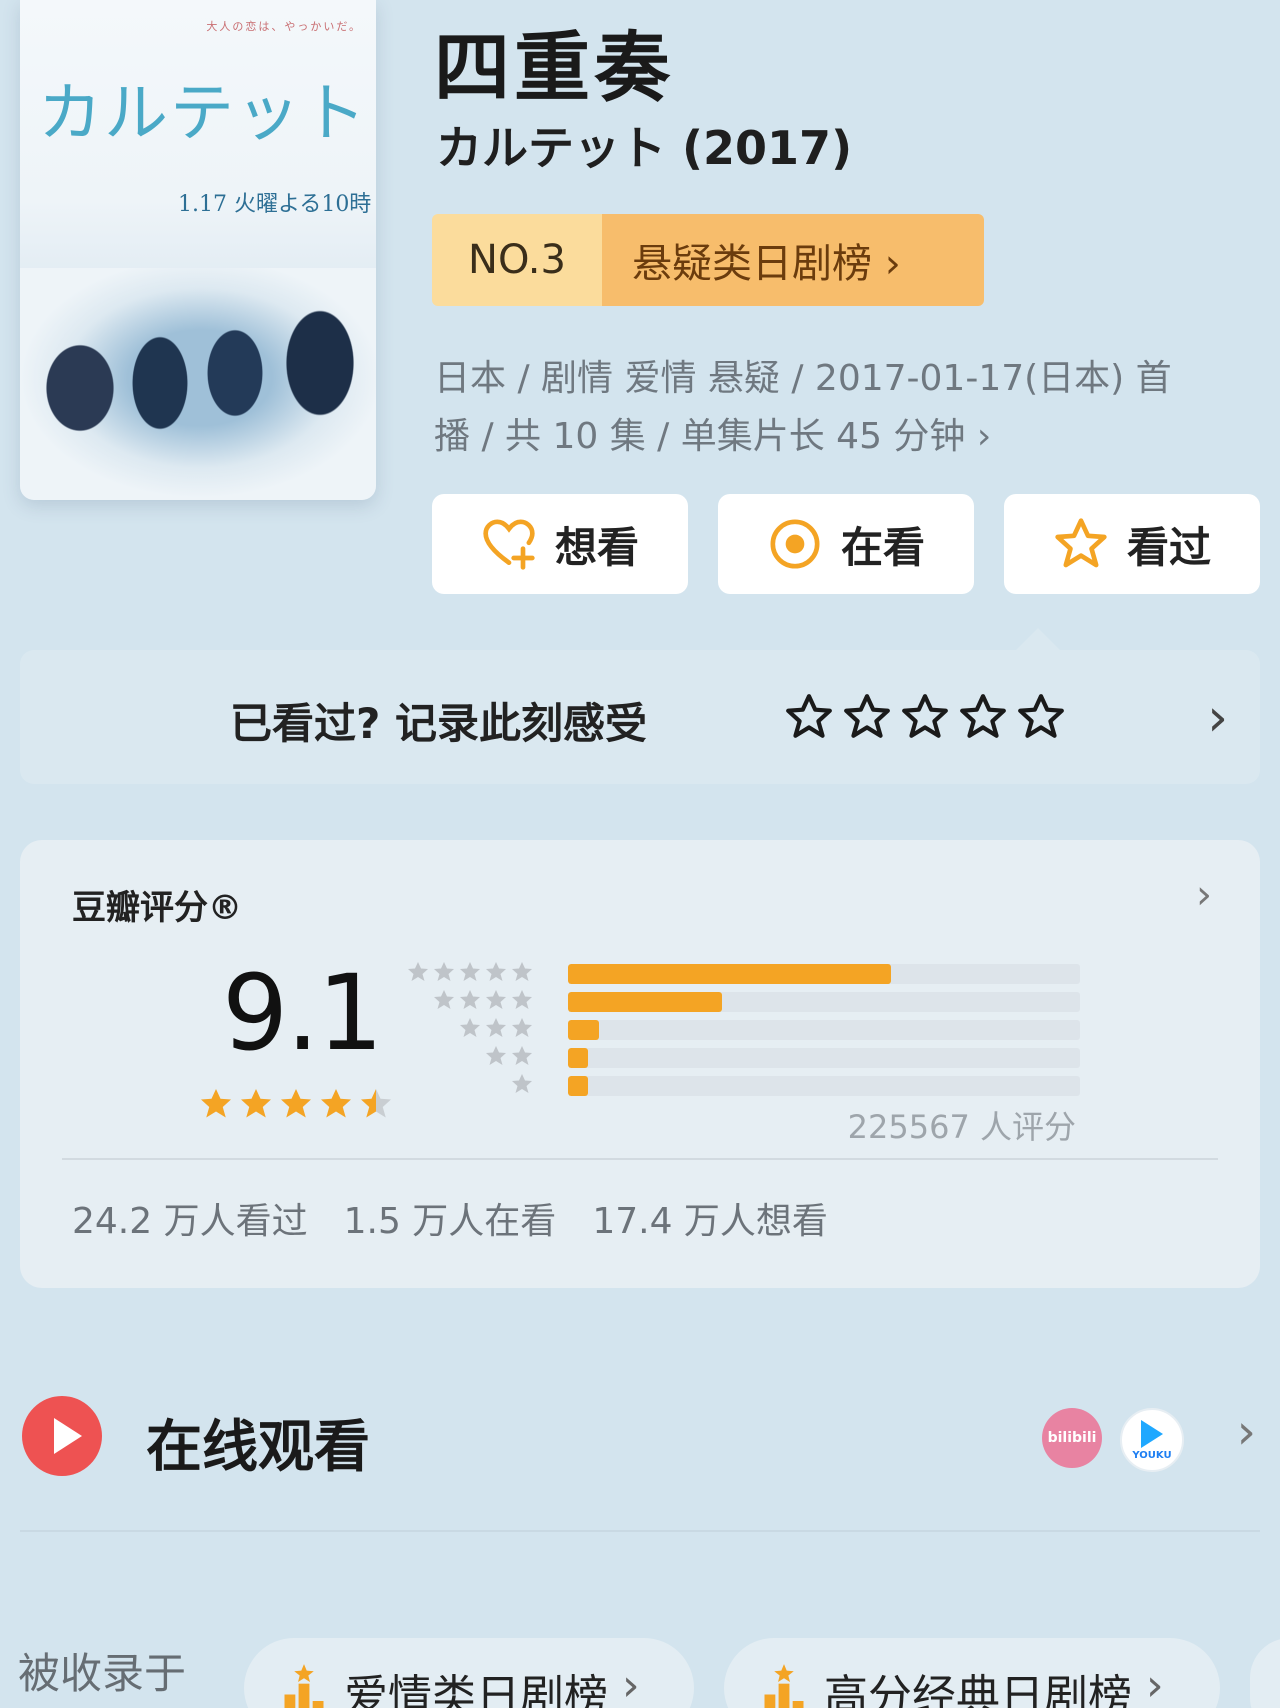 This screenshot has width=1280, height=1708. I want to click on bilibili-icon: bilibili, so click(1072, 1438).